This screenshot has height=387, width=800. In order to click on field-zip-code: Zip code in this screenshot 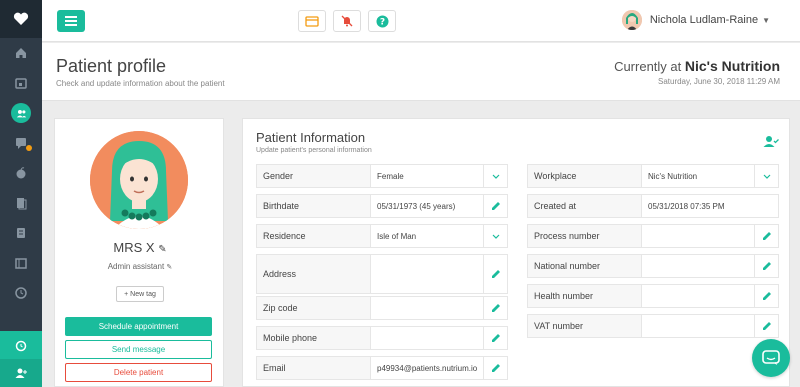, I will do `click(382, 308)`.